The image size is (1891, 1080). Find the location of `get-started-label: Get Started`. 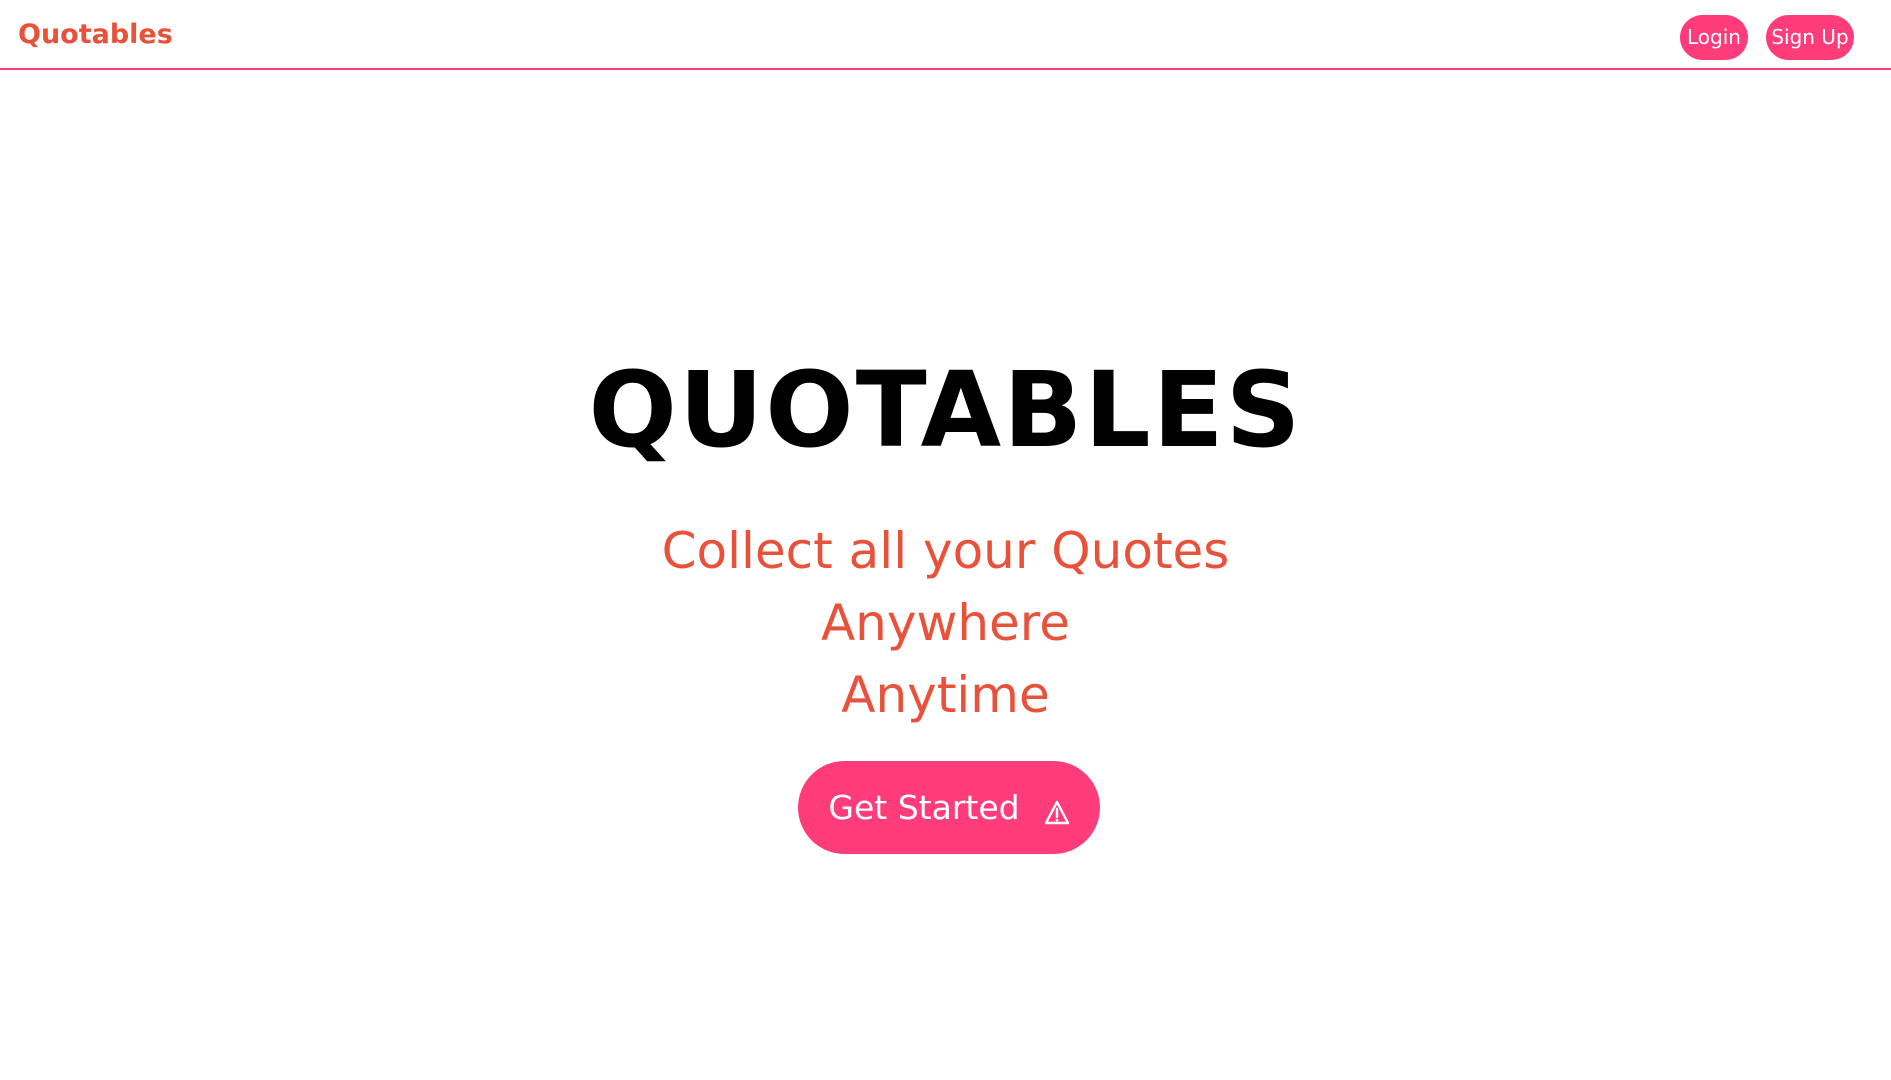

get-started-label: Get Started is located at coordinates (924, 807).